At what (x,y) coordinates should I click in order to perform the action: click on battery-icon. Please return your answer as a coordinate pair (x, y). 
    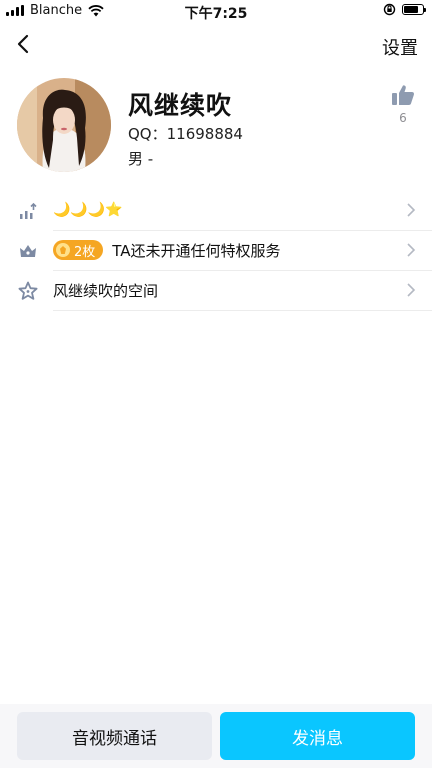
    Looking at the image, I should click on (414, 9).